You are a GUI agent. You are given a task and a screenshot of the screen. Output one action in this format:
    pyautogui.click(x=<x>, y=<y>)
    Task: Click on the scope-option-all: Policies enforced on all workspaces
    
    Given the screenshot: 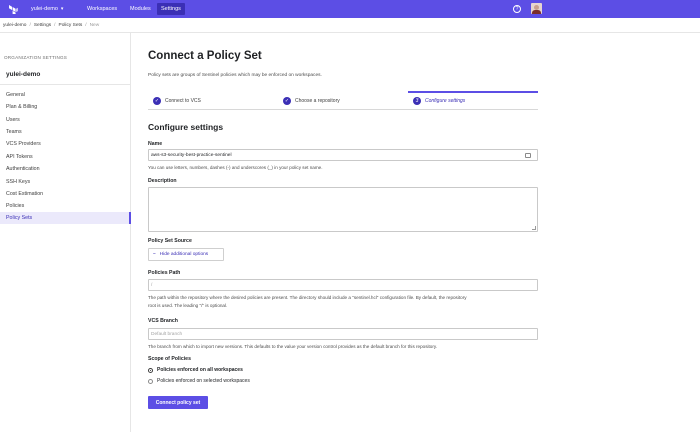 What is the action you would take?
    pyautogui.click(x=195, y=370)
    